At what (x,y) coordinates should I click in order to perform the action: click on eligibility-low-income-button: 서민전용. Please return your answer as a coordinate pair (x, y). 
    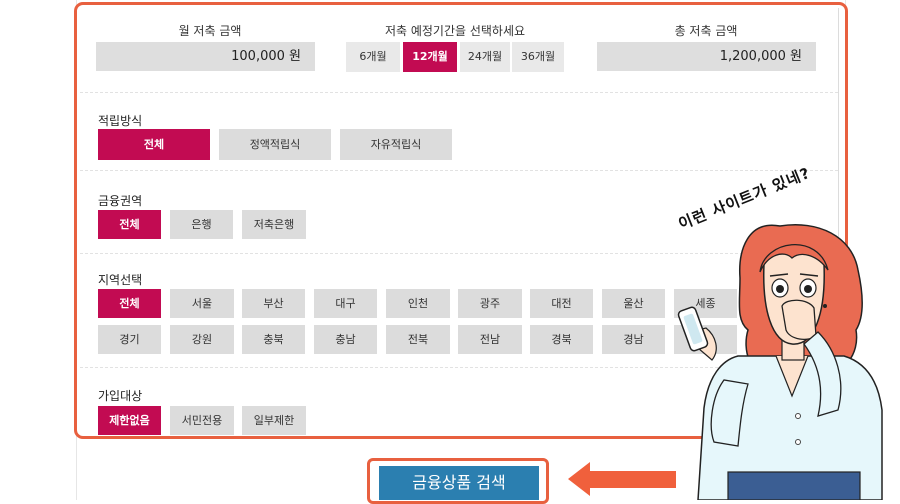
    Looking at the image, I should click on (202, 420).